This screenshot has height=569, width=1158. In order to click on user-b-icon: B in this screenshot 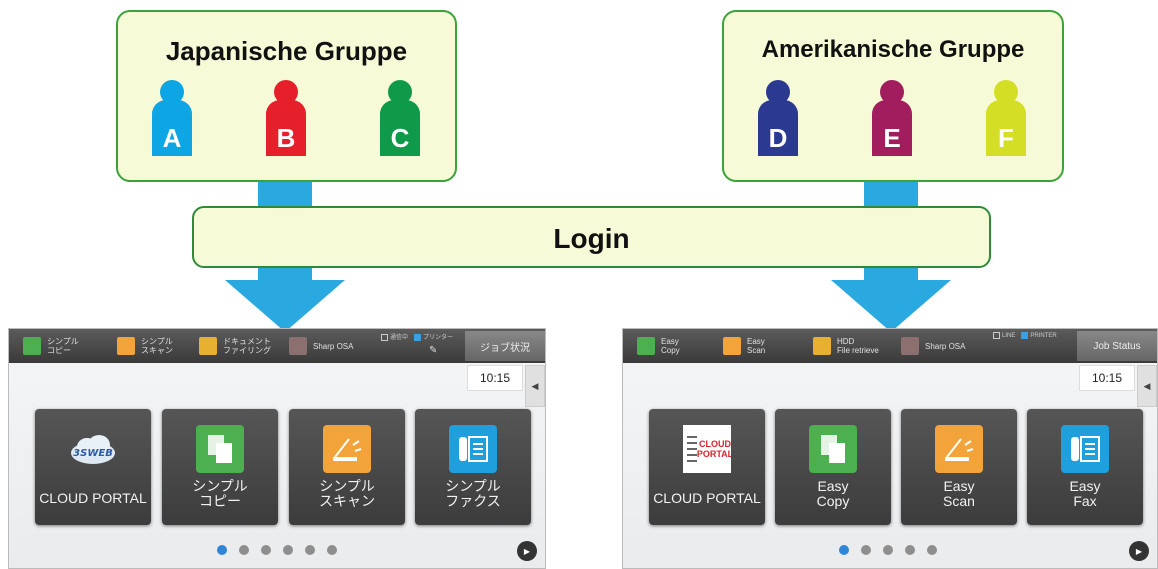, I will do `click(287, 119)`.